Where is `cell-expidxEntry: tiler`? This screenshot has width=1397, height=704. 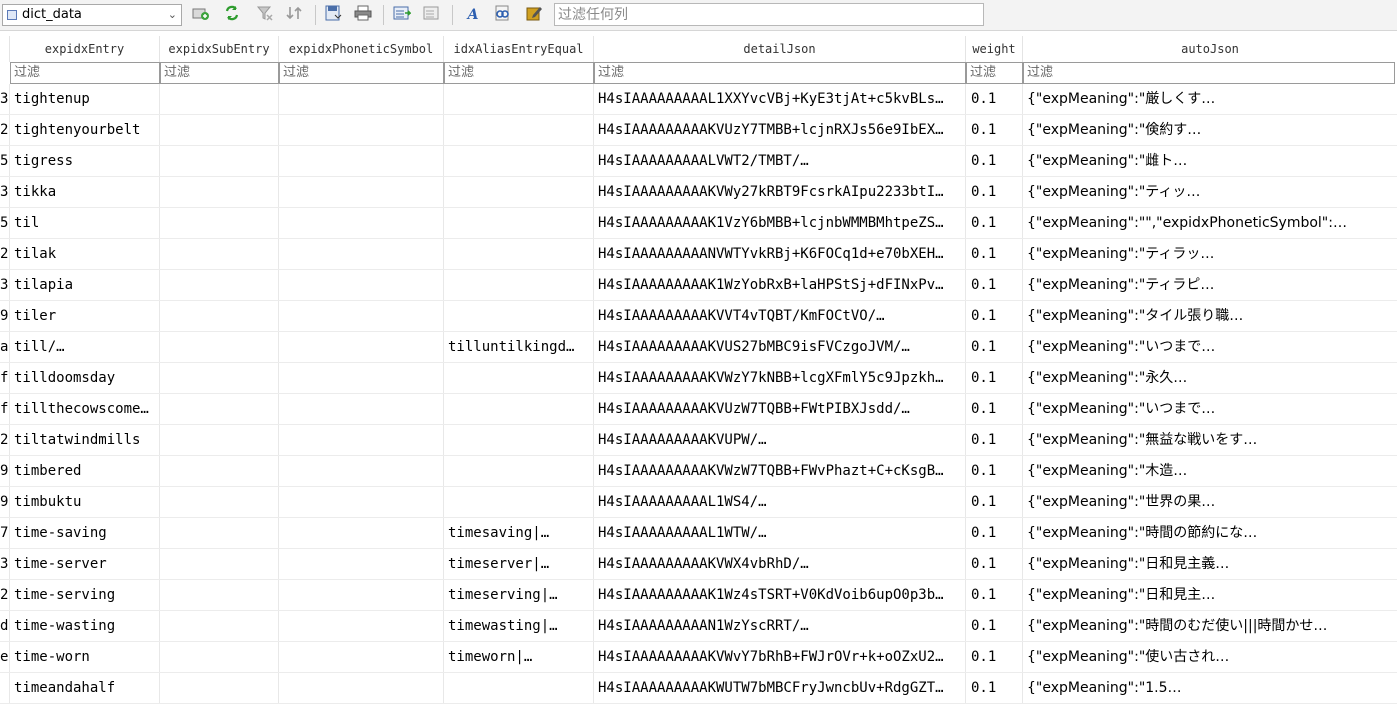 cell-expidxEntry: tiler is located at coordinates (85, 316).